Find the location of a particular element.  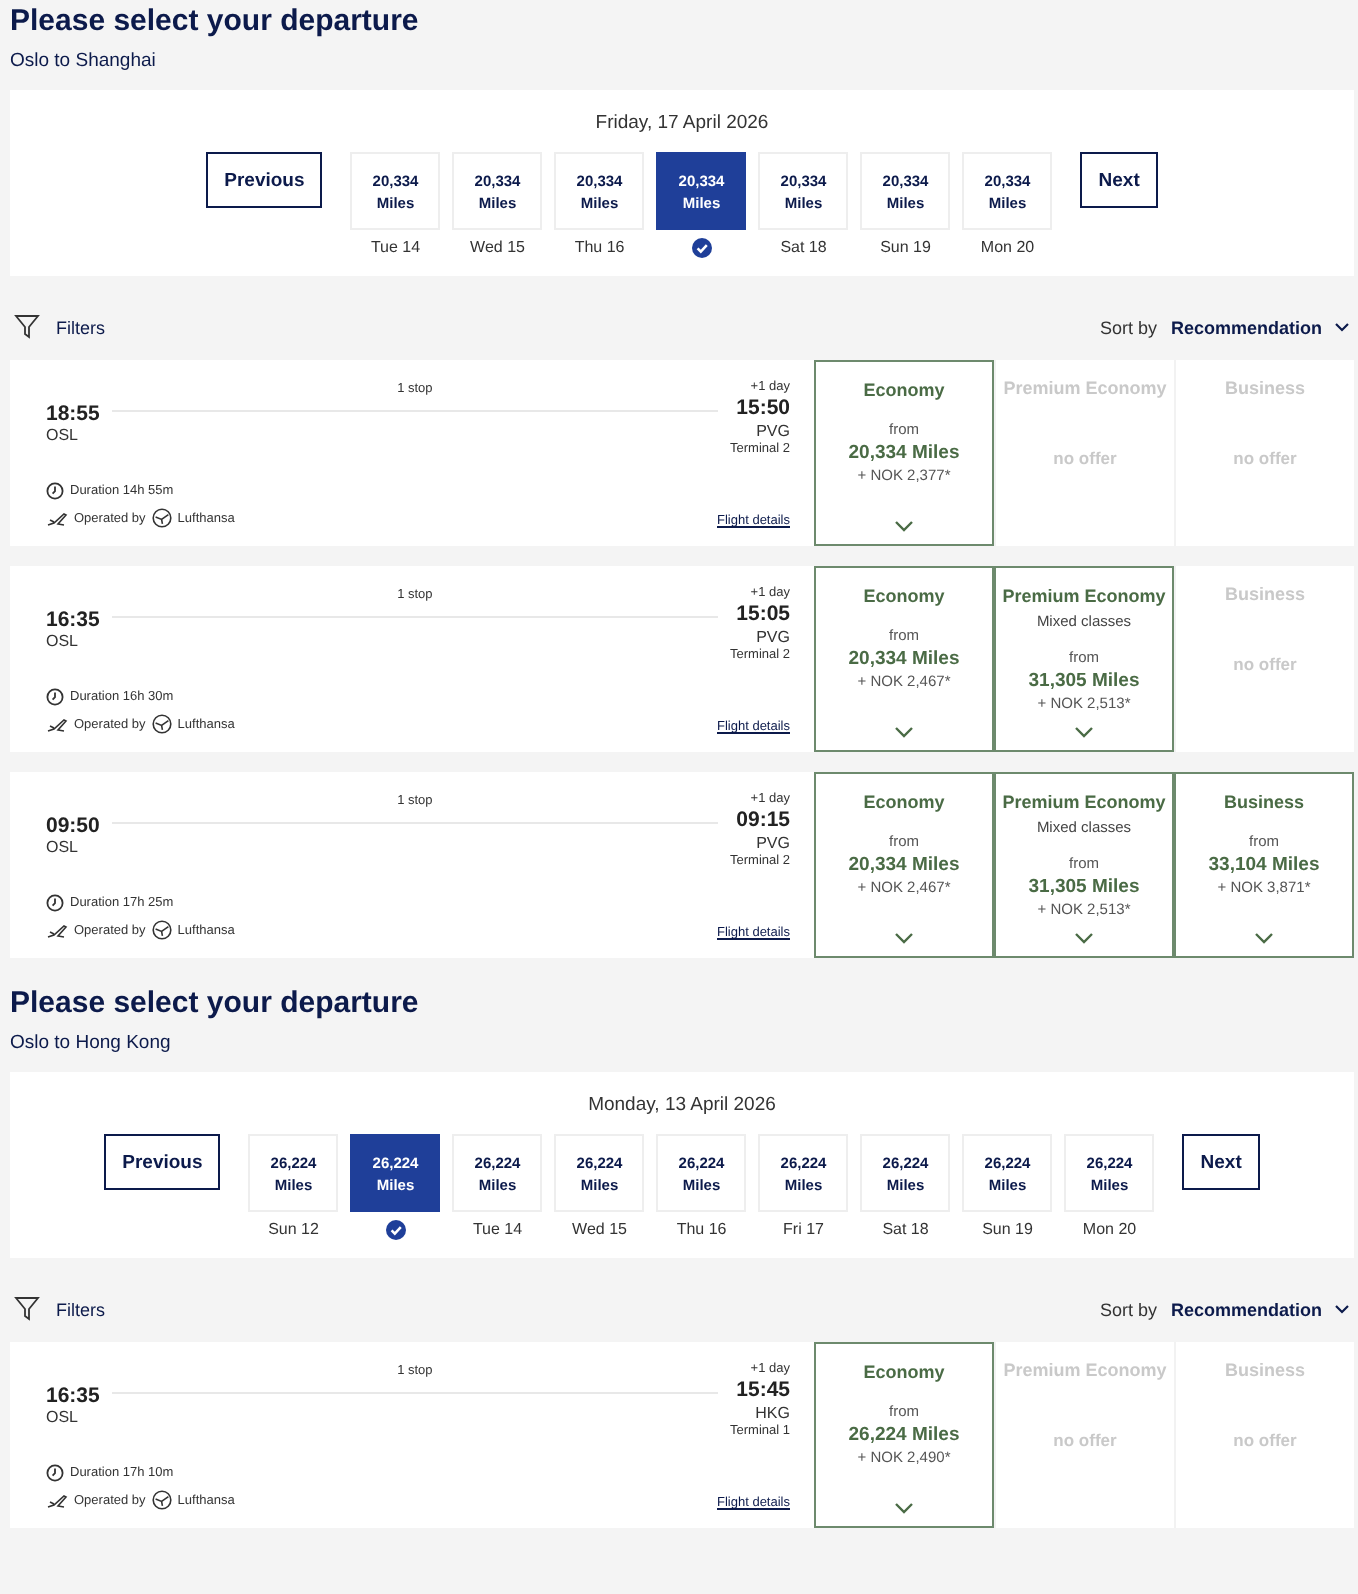

day-label: Sun 12 is located at coordinates (293, 1229).